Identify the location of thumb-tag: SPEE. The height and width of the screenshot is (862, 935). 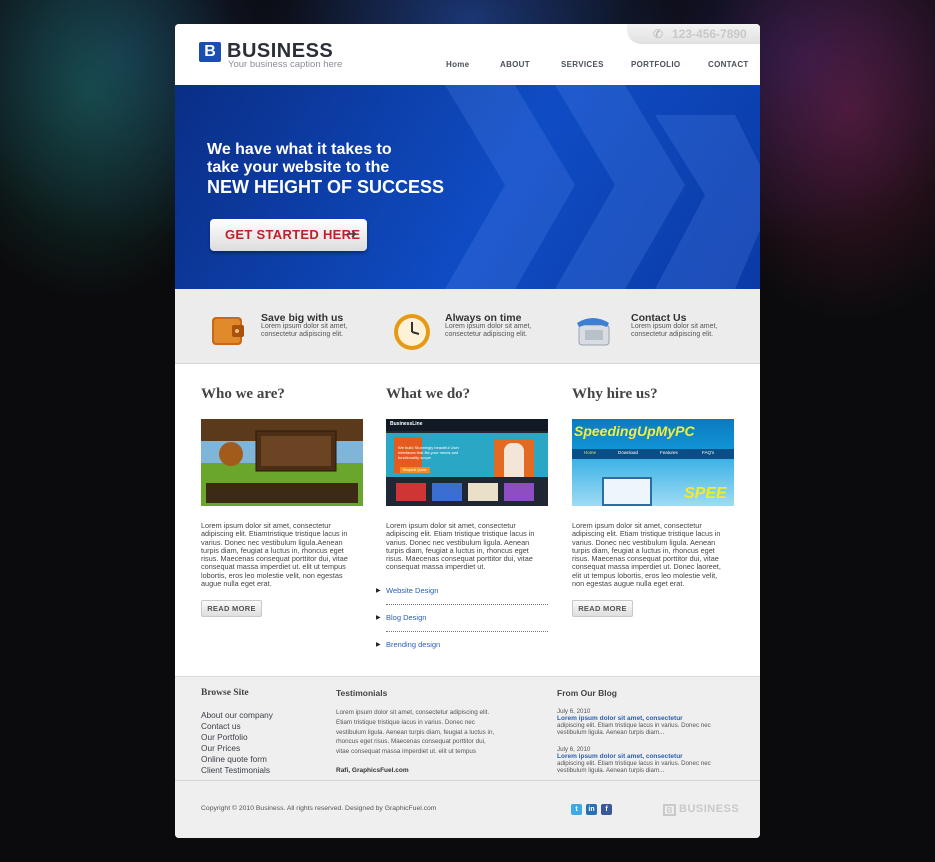
(705, 493).